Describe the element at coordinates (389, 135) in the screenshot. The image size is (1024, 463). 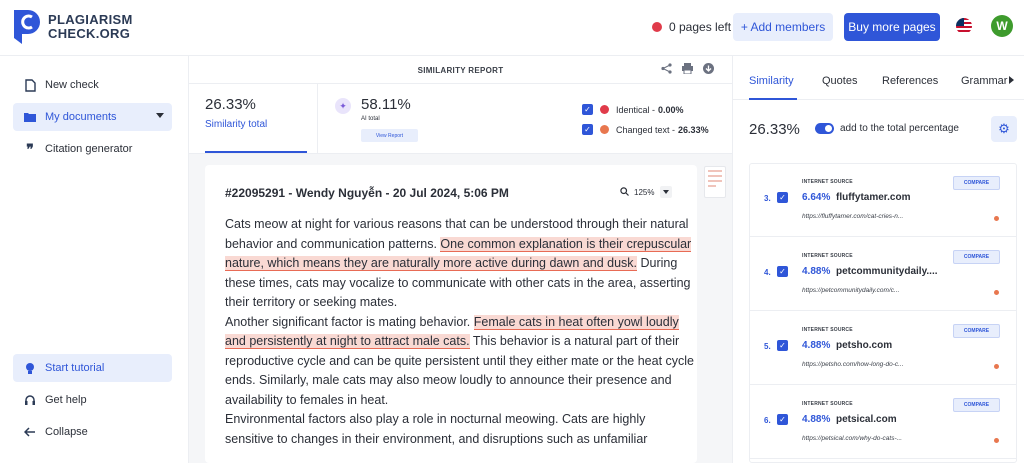
I see `view-report-button: View Report` at that location.